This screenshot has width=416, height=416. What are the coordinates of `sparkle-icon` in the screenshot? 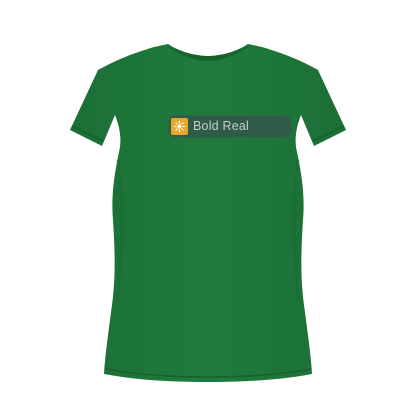 It's located at (179, 126).